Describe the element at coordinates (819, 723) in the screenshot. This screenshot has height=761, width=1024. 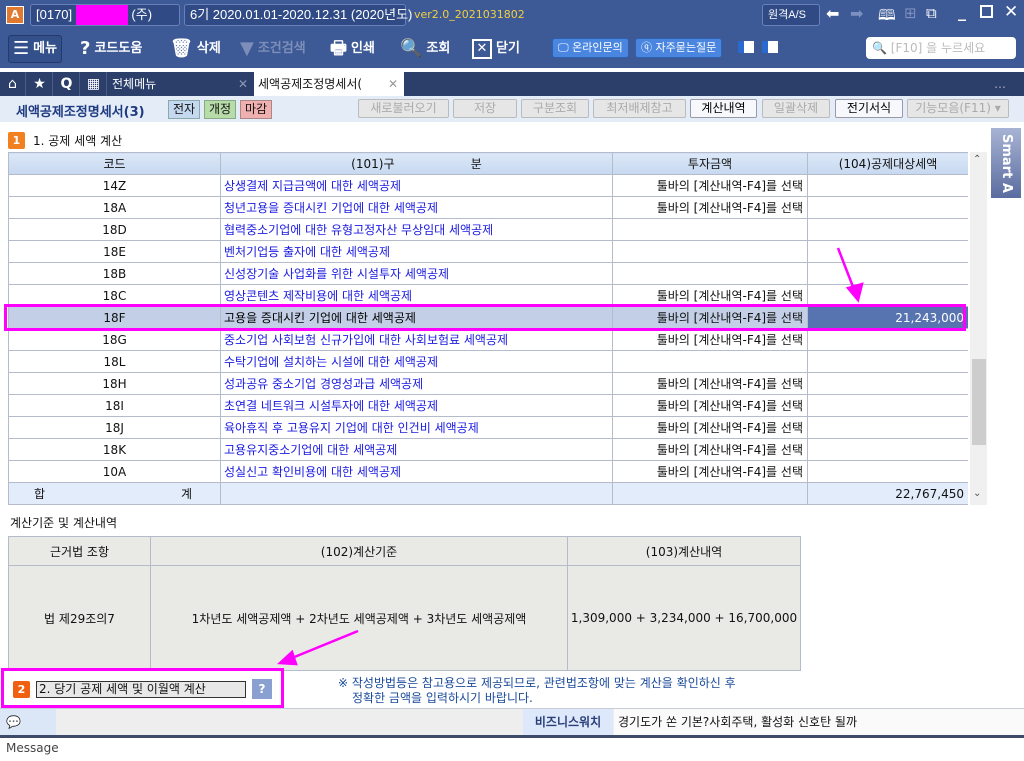
I see `news-ticker: 경기도가 쏜 기본?사회주택, 활성화 신호탄 될까` at that location.